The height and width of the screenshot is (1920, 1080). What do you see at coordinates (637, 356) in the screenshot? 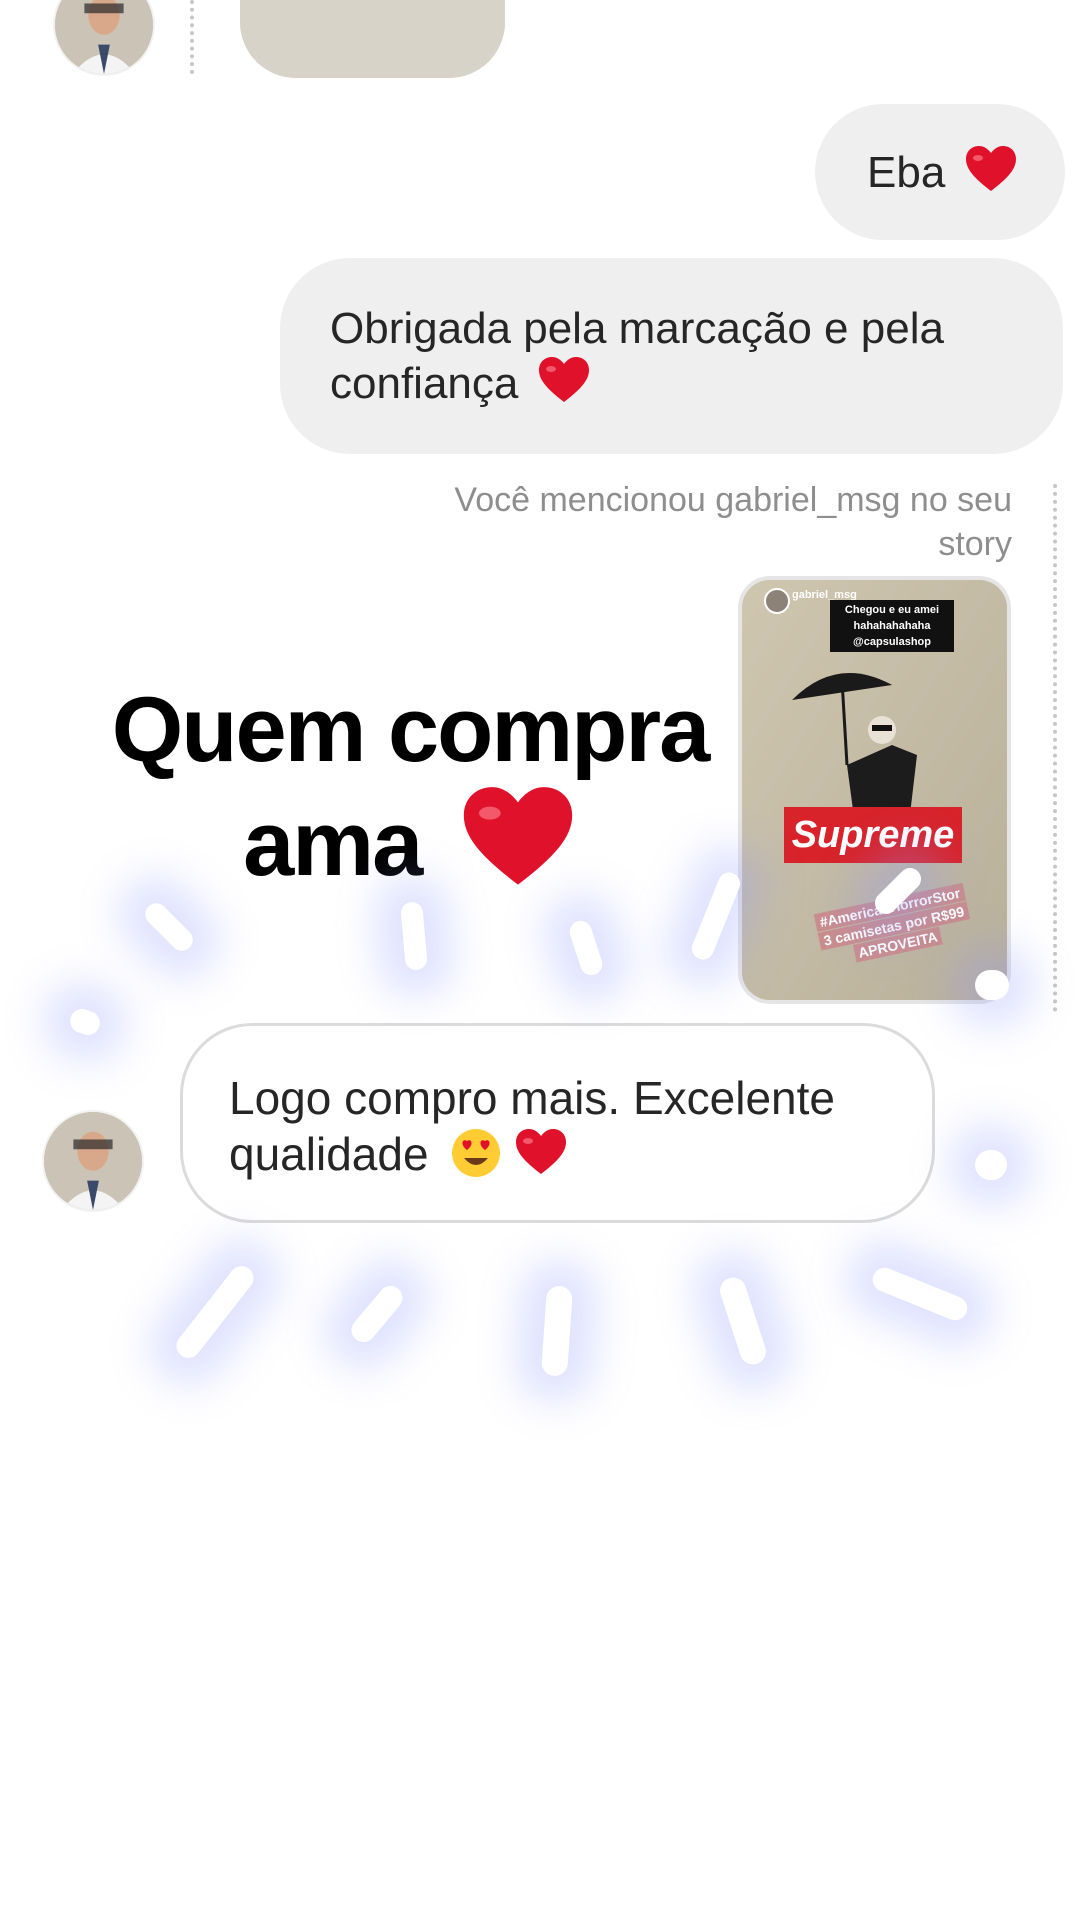
I see `message-text: Obrigada pela marcação e pela confiança` at bounding box center [637, 356].